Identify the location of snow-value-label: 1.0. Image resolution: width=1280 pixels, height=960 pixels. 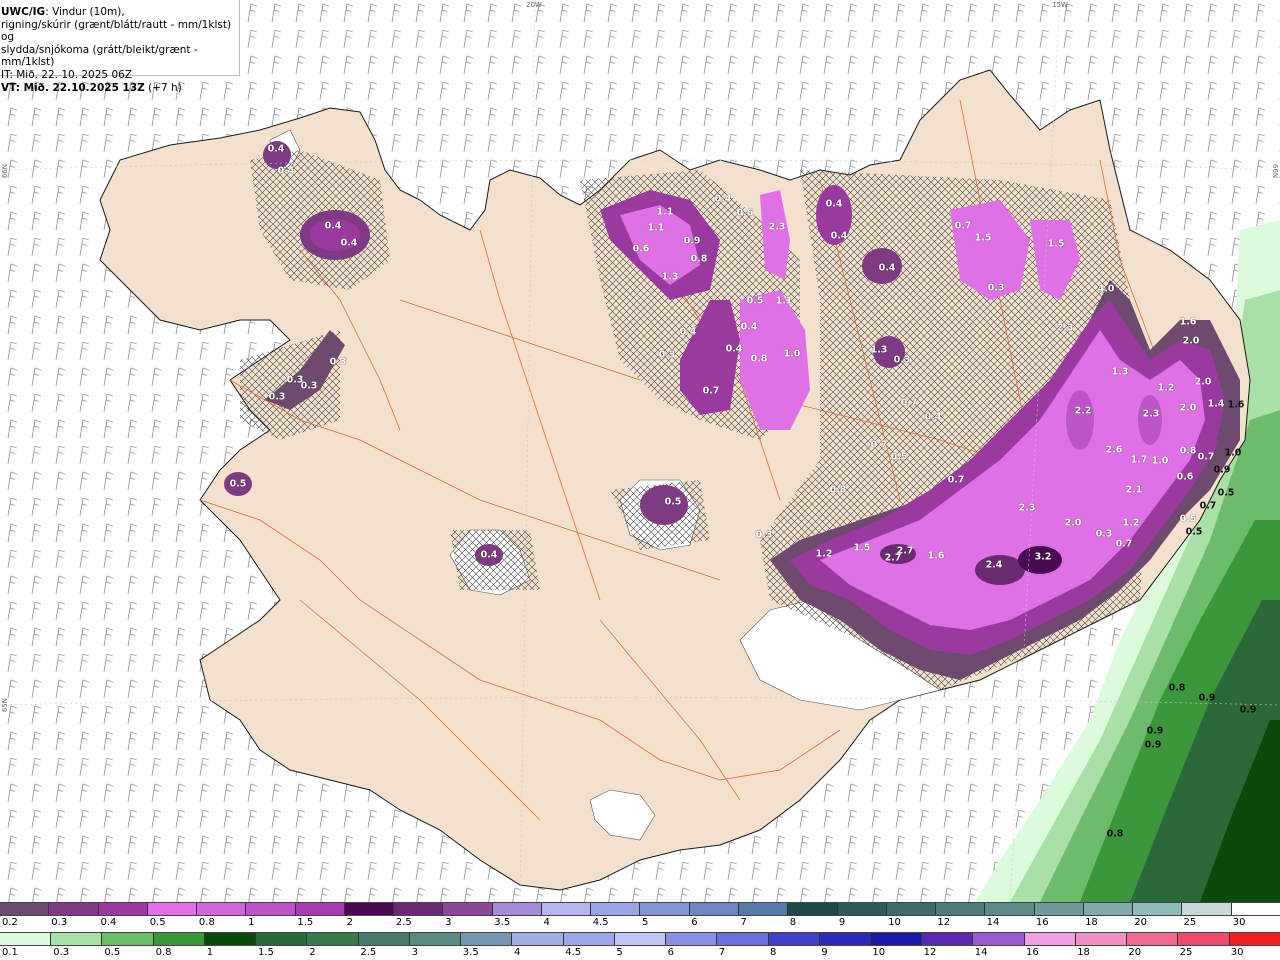
(1160, 461).